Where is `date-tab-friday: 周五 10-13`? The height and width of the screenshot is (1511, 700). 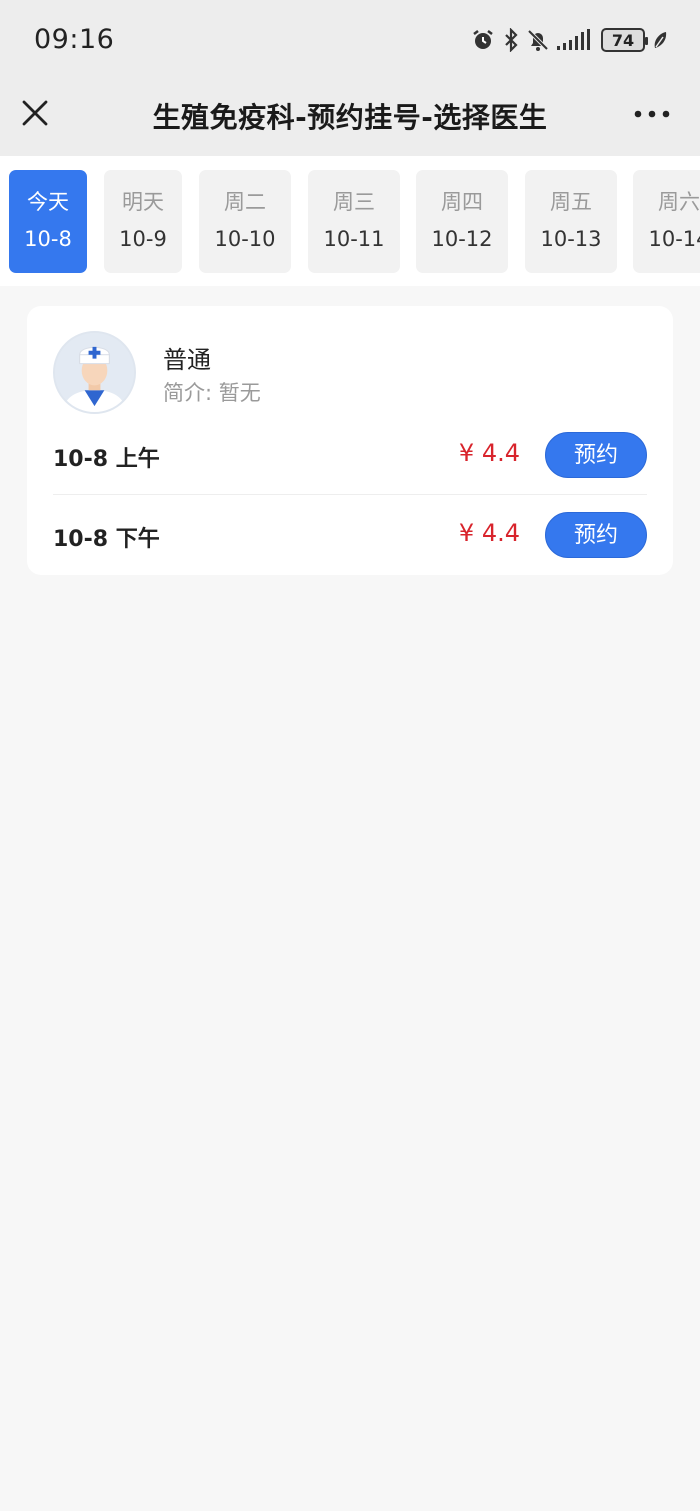 date-tab-friday: 周五 10-13 is located at coordinates (571, 221).